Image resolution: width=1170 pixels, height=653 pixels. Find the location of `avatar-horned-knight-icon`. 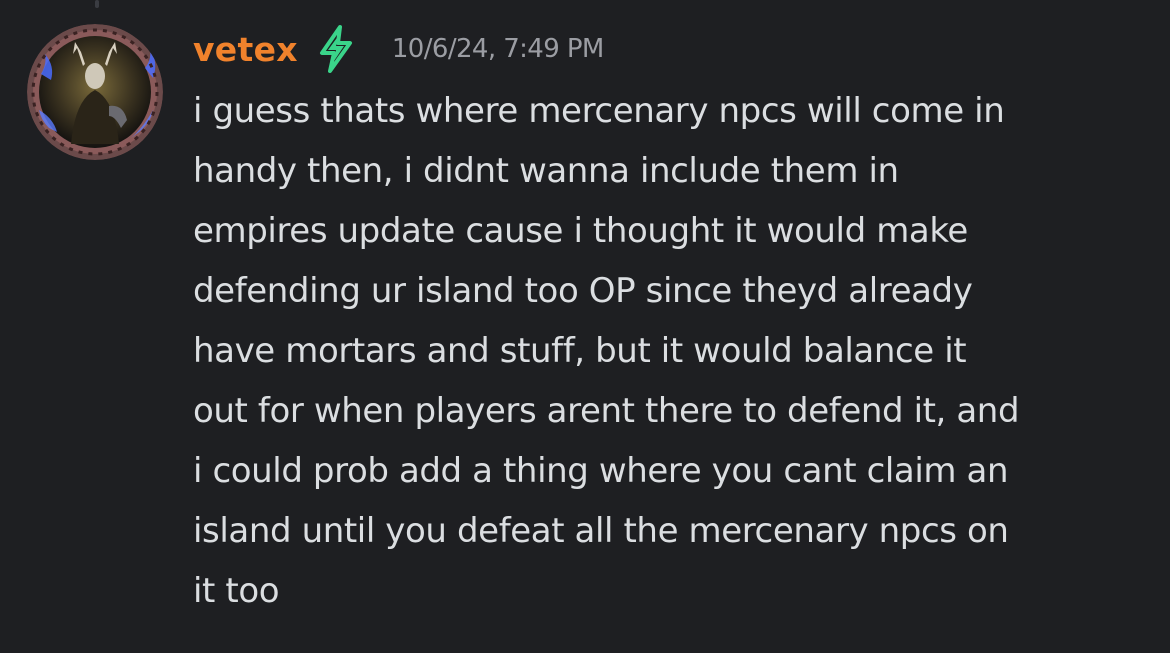

avatar-horned-knight-icon is located at coordinates (95, 92).